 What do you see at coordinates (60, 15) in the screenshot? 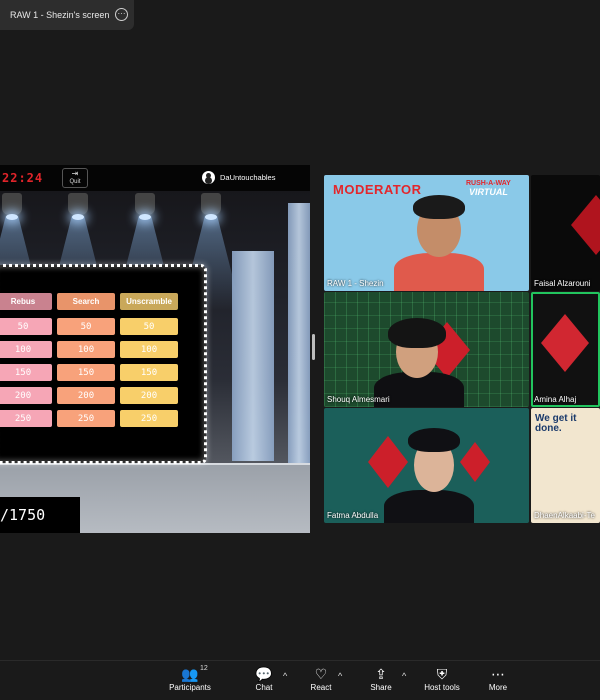
I see `tab-title: RAW 1 - Shezin's screen` at bounding box center [60, 15].